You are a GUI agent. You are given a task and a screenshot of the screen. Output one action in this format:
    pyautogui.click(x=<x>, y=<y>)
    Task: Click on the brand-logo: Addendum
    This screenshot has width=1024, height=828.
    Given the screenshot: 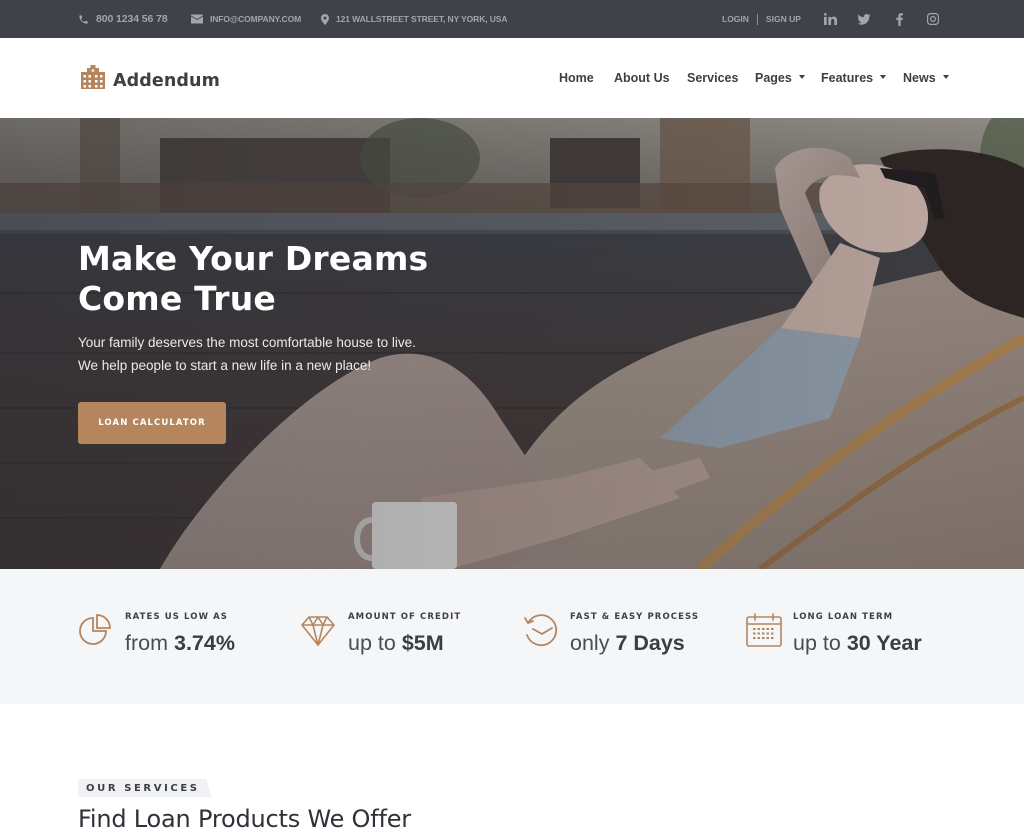 What is the action you would take?
    pyautogui.click(x=150, y=77)
    